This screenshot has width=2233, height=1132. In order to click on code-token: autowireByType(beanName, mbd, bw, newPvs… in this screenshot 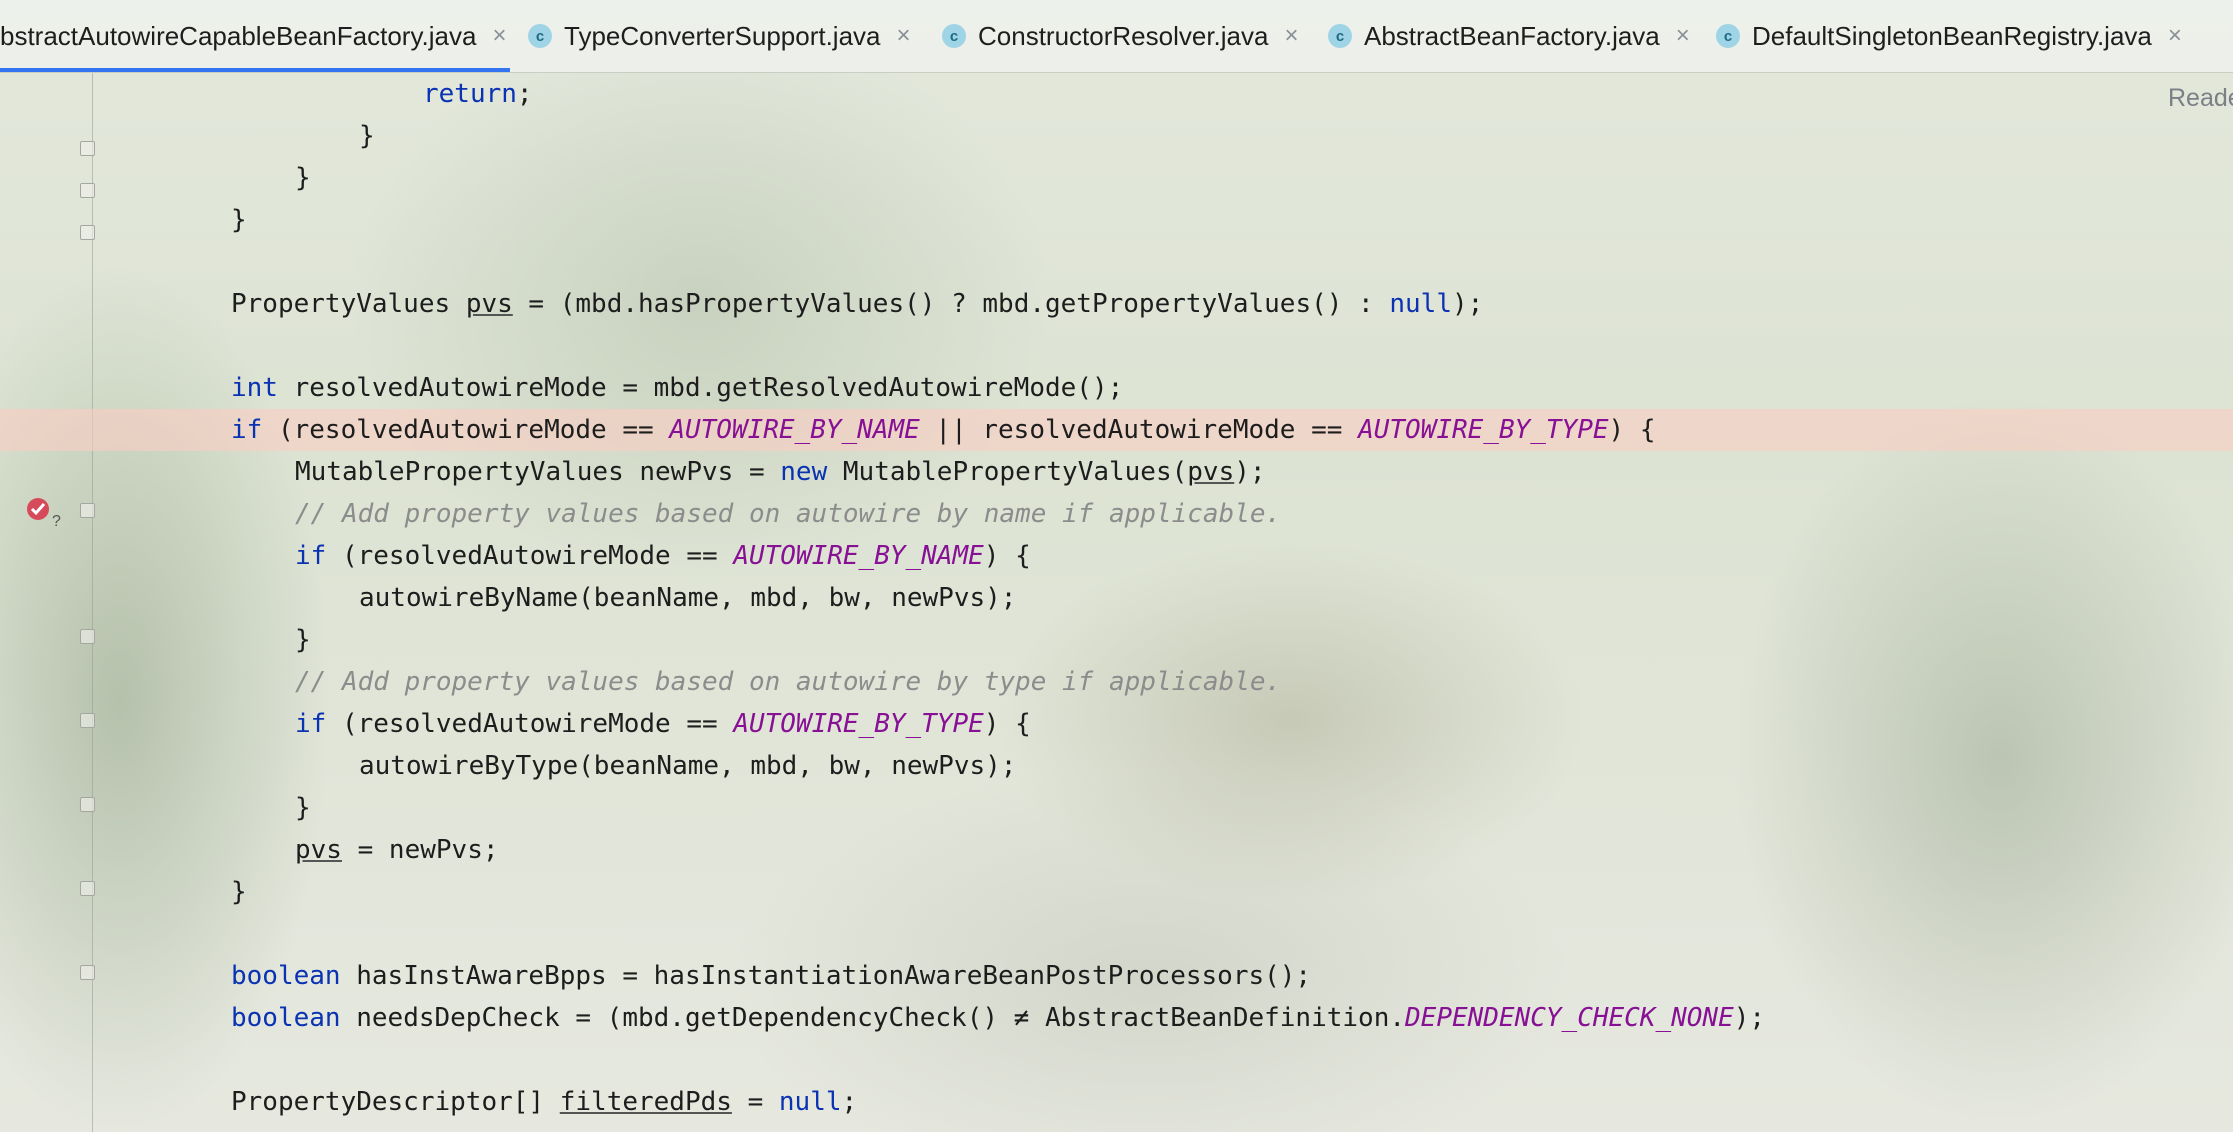, I will do `click(688, 766)`.